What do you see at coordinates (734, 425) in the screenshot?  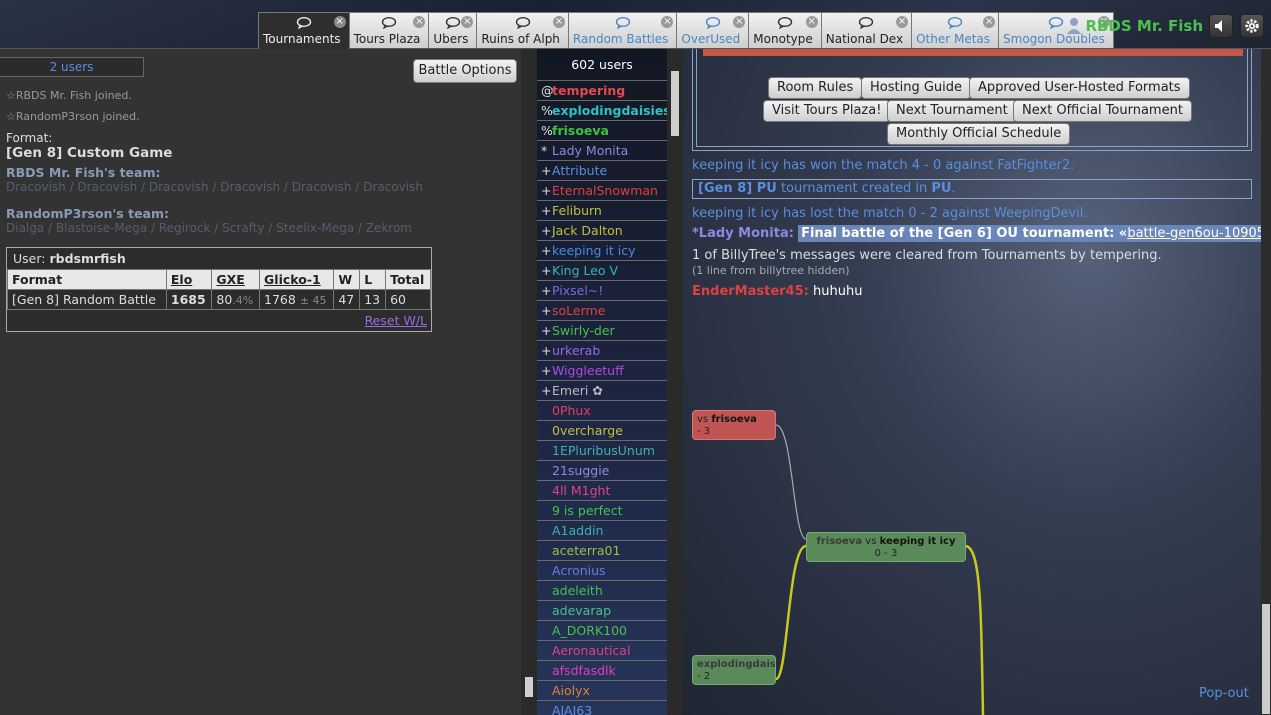 I see `bracket-match-node: vs frisoeva - 3` at bounding box center [734, 425].